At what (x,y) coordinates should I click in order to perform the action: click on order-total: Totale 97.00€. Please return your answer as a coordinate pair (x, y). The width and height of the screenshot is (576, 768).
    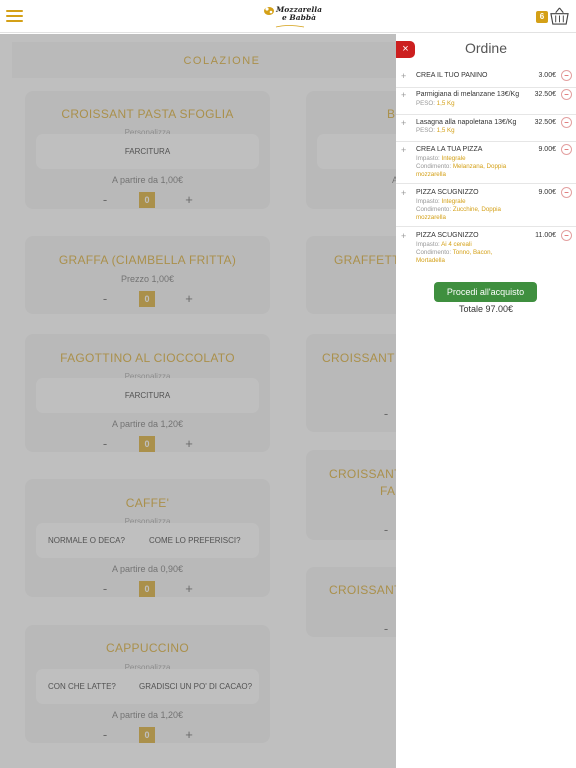
    Looking at the image, I should click on (486, 309).